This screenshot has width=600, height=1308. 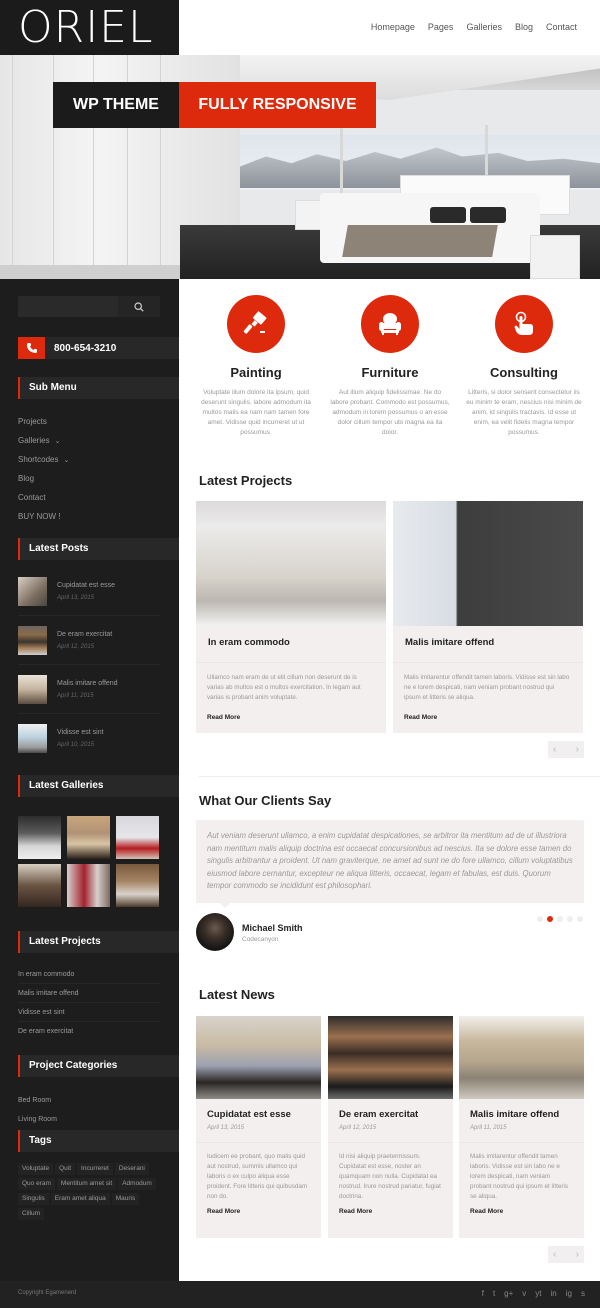 What do you see at coordinates (76, 745) in the screenshot?
I see `post-date: April 10, 2015` at bounding box center [76, 745].